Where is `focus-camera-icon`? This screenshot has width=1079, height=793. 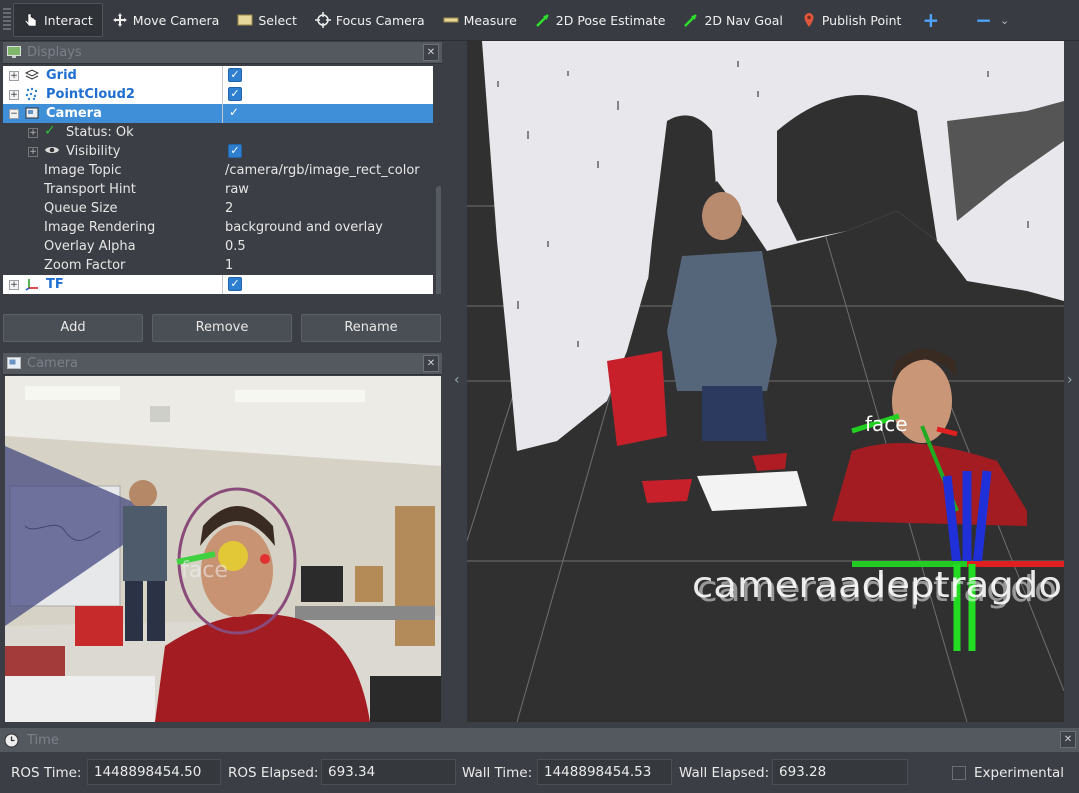 focus-camera-icon is located at coordinates (322, 20).